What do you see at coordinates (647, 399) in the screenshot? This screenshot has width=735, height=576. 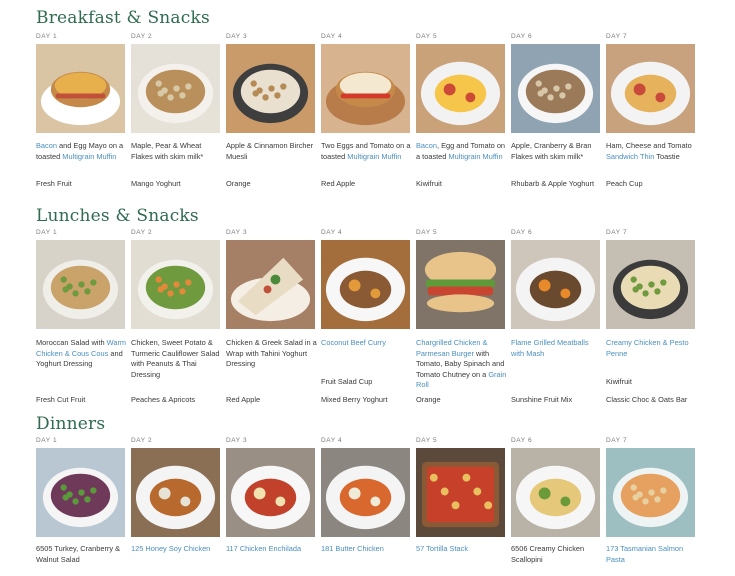 I see `snack-item: Classic Choc & Oats Bar` at bounding box center [647, 399].